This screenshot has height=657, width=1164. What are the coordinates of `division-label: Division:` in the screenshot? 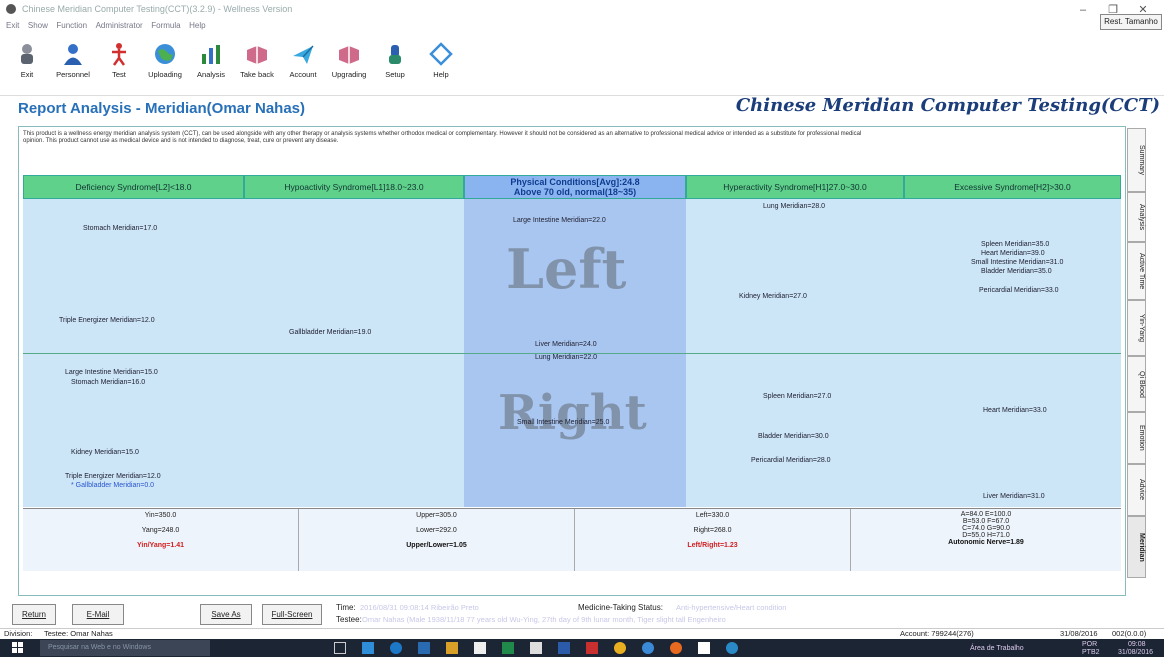 It's located at (18, 633).